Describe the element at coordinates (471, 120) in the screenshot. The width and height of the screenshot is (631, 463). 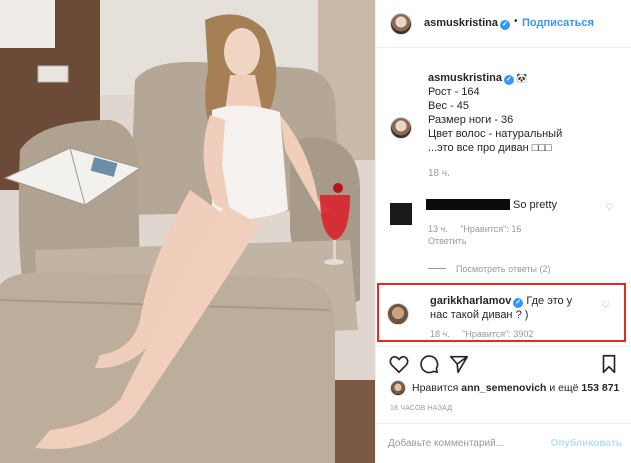
I see `caption-line: Размер ноги - 36` at that location.